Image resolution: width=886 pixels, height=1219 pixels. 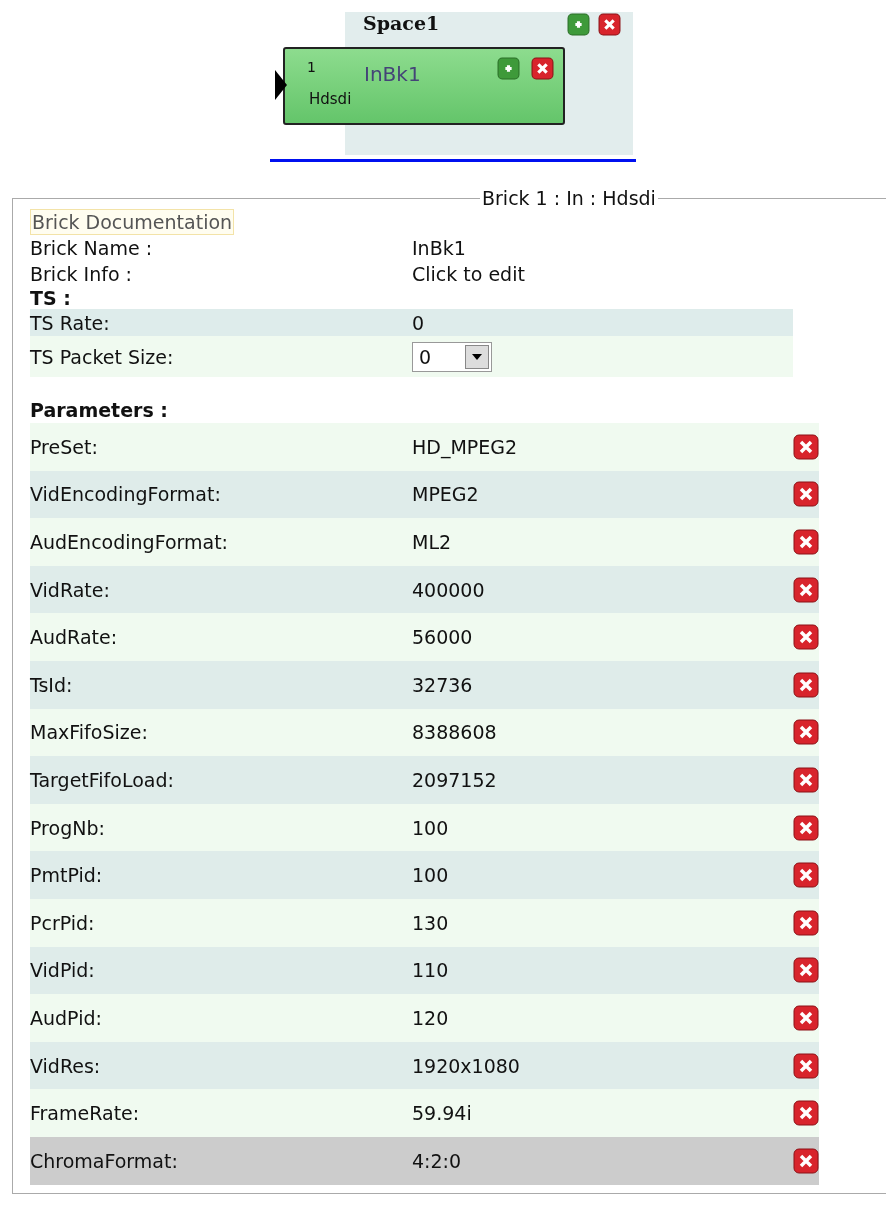 I want to click on brick-number: 1, so click(x=311, y=67).